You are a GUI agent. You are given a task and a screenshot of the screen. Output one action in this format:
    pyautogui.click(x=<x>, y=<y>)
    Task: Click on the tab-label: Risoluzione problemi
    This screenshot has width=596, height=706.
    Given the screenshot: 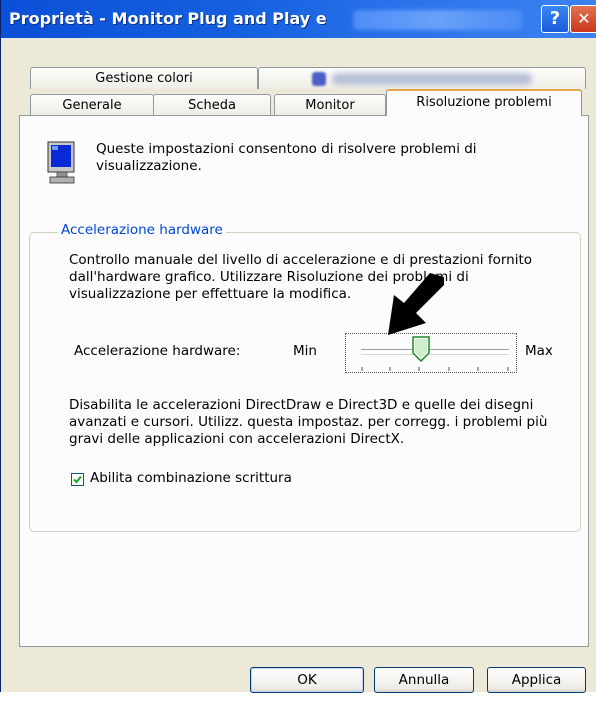 What is the action you would take?
    pyautogui.click(x=484, y=102)
    